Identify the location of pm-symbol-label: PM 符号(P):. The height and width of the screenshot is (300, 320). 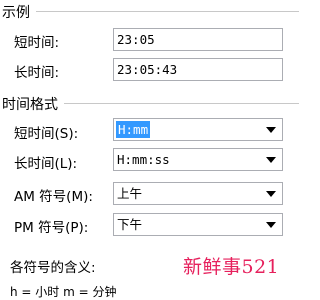
(51, 228).